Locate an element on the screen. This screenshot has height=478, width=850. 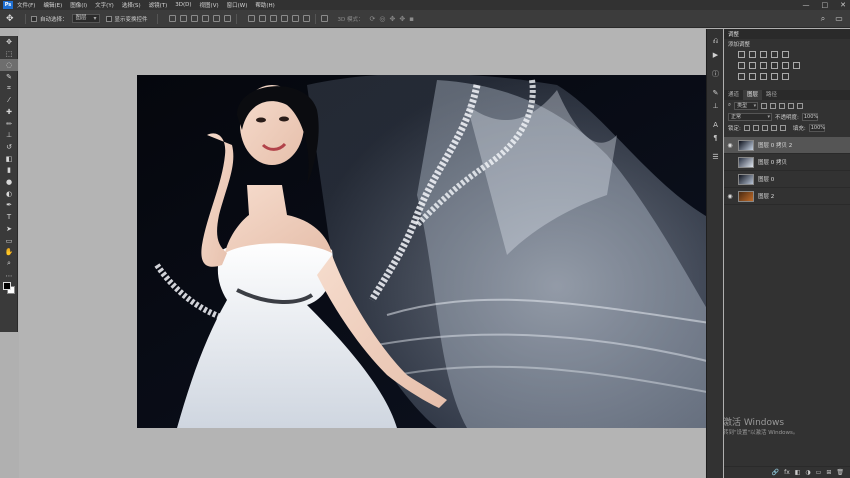
distribute-vcenter-icon is located at coordinates (262, 18).